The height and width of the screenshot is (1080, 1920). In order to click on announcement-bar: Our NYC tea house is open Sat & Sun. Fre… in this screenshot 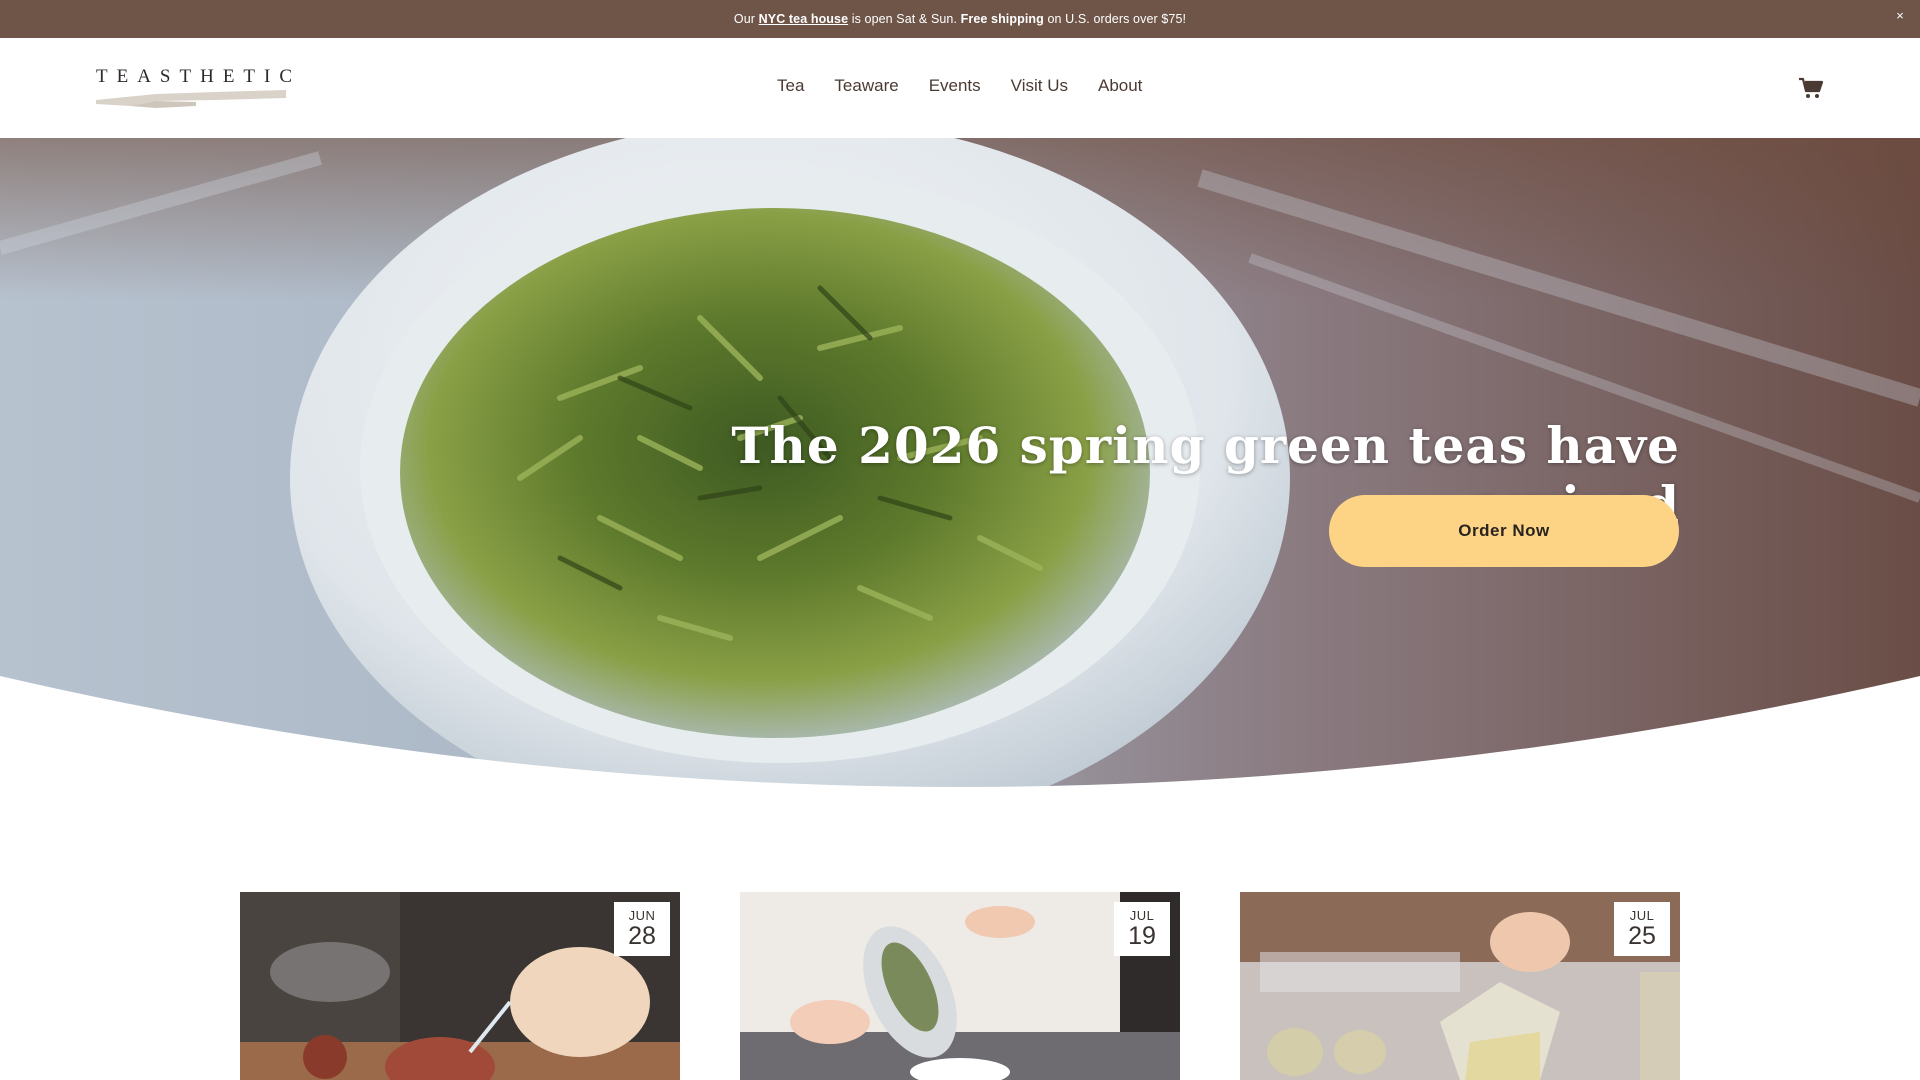, I will do `click(960, 19)`.